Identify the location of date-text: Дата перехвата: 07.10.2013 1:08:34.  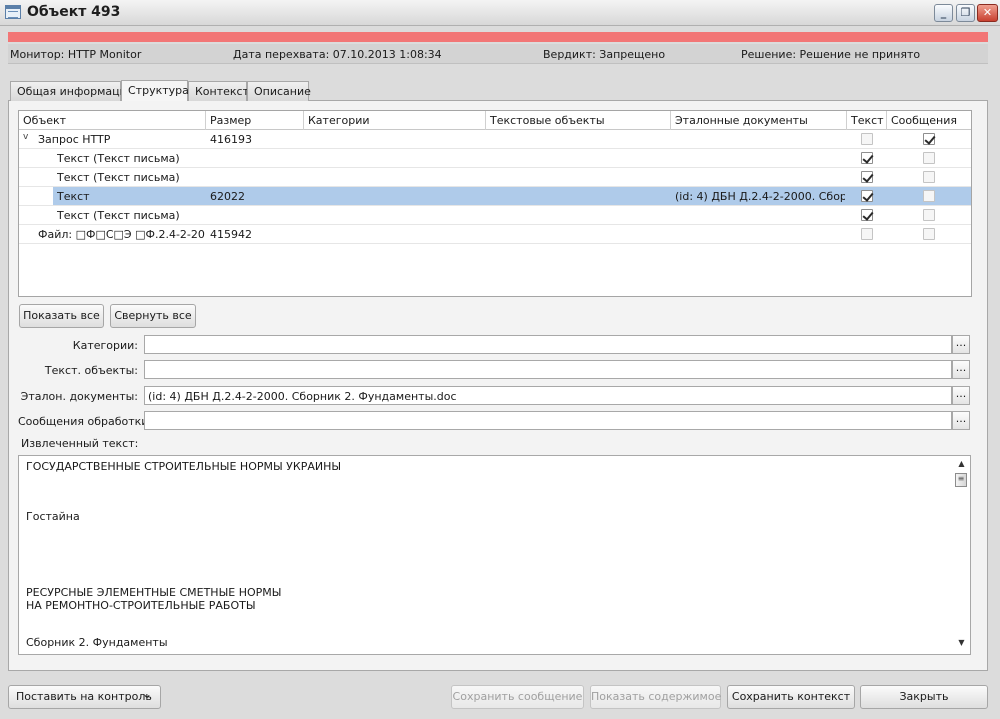
(337, 54).